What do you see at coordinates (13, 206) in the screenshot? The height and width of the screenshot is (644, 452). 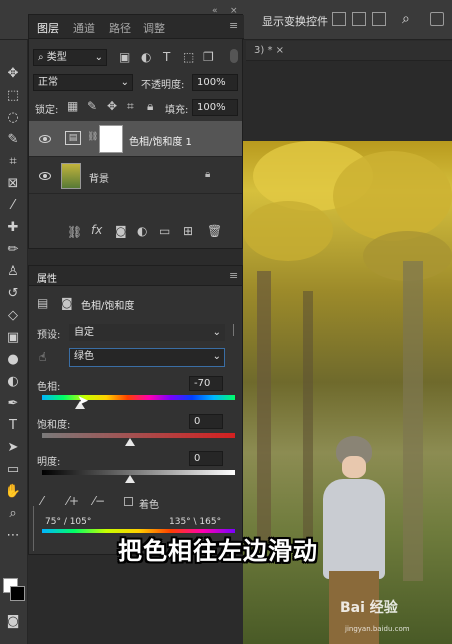 I see `eyedropper-tool-icon: ⁄` at bounding box center [13, 206].